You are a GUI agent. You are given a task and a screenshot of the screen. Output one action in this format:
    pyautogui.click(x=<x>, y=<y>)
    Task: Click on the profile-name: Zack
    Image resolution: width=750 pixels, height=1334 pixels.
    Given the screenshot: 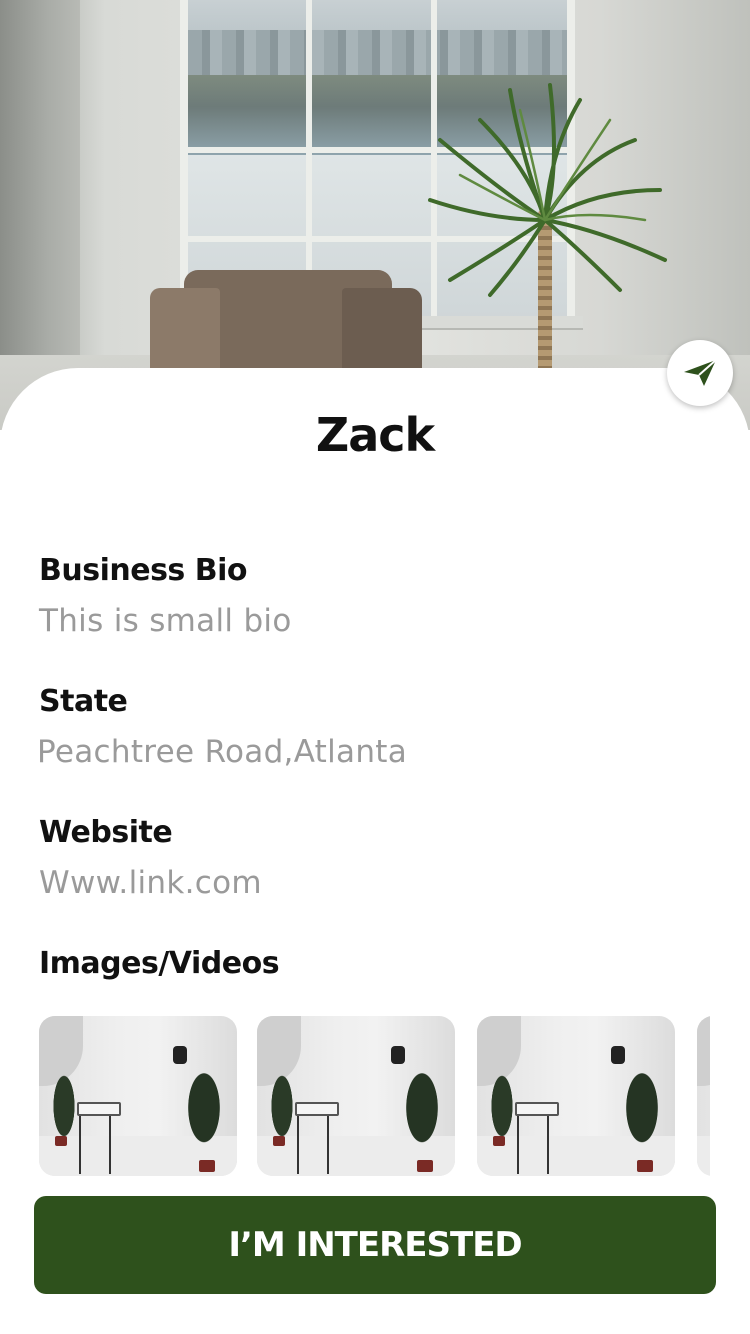 What is the action you would take?
    pyautogui.click(x=375, y=435)
    